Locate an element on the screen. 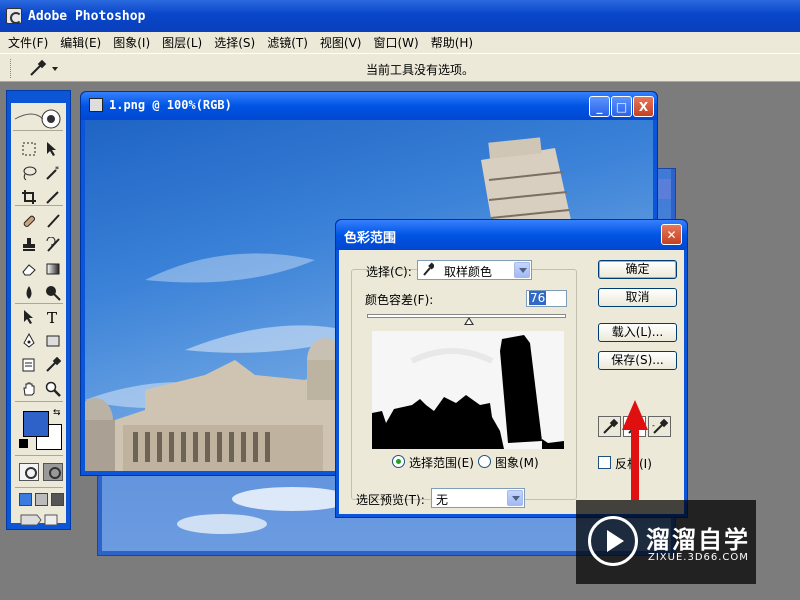 The height and width of the screenshot is (600, 800). type-icon: T is located at coordinates (53, 317).